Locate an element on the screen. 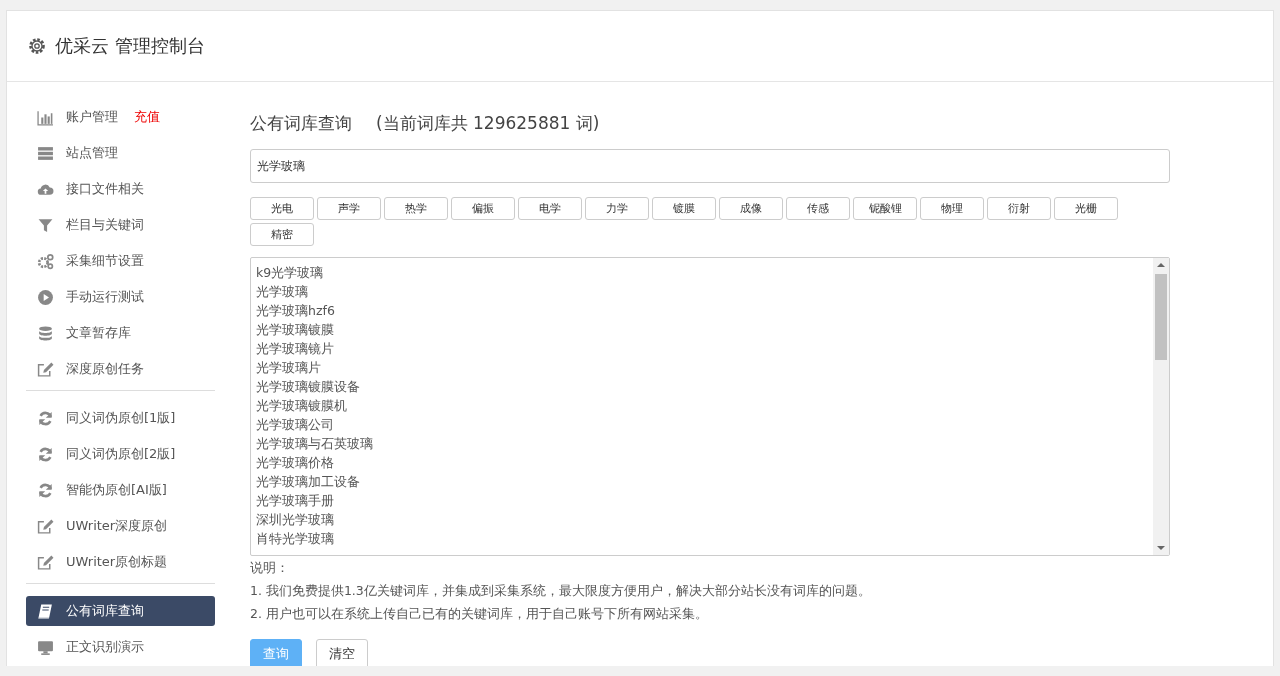 Image resolution: width=1280 pixels, height=676 pixels. notes-heading: 说明： is located at coordinates (269, 568).